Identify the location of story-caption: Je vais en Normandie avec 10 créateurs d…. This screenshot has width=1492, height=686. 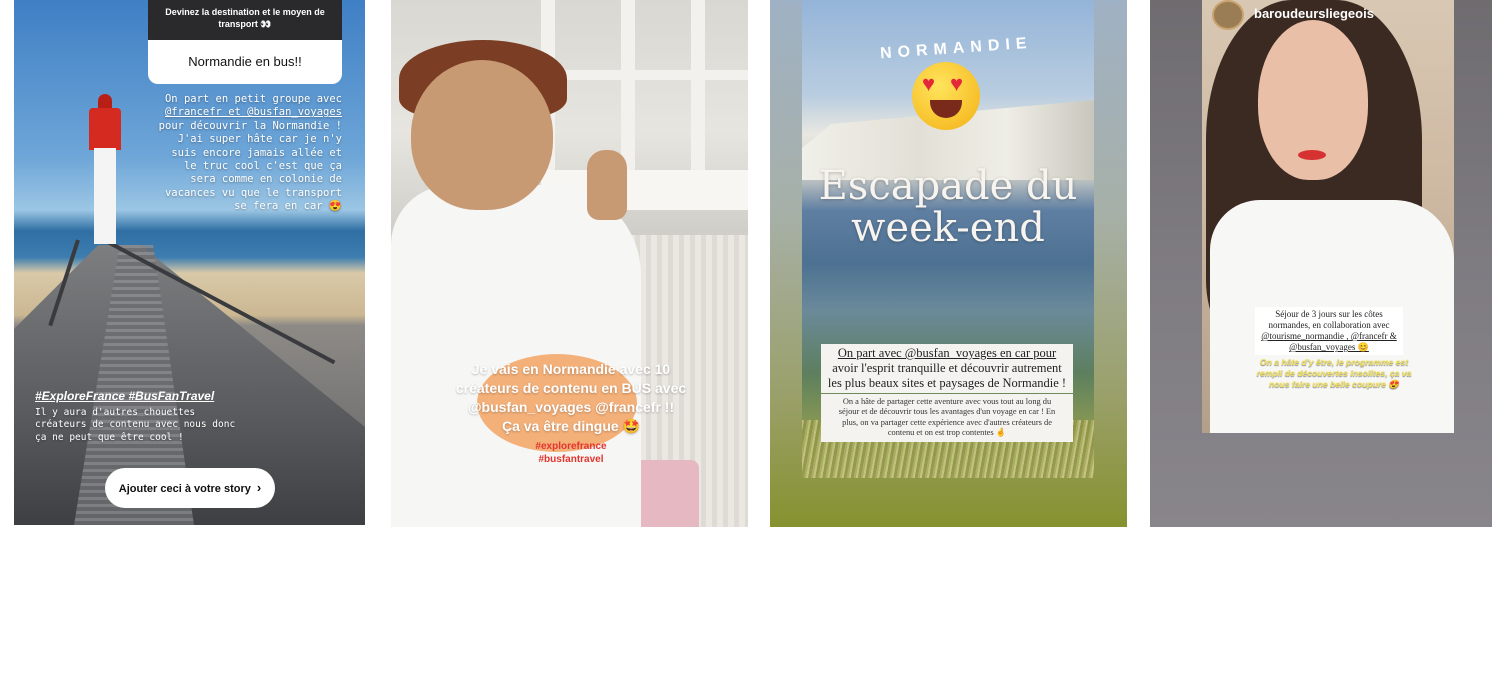
(571, 398).